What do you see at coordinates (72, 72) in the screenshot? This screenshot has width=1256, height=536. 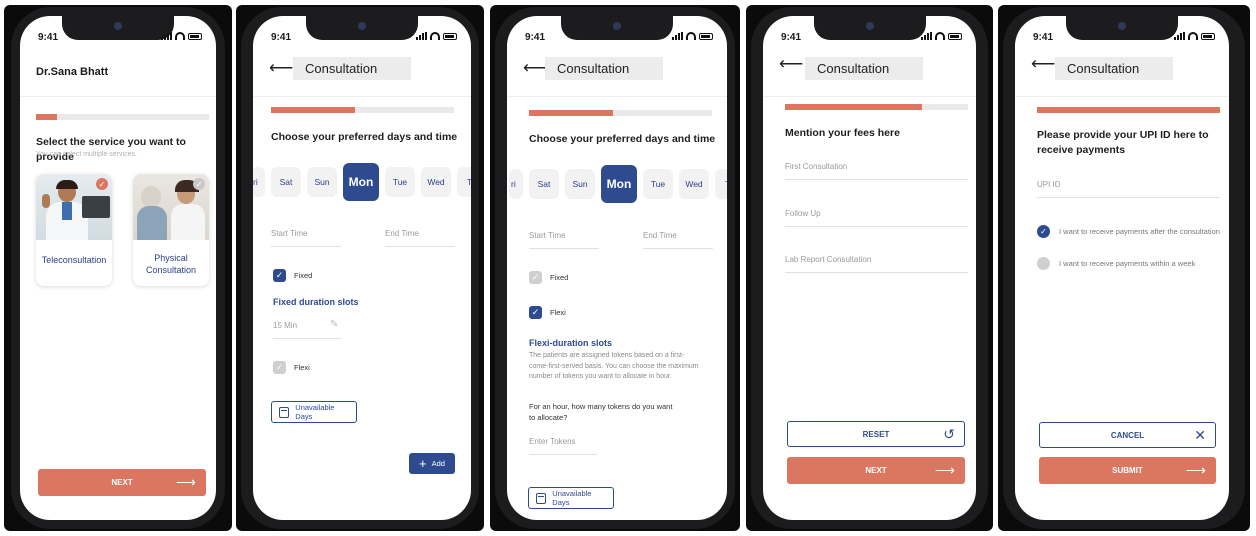 I see `doctor-name: Dr.Sana Bhatt` at bounding box center [72, 72].